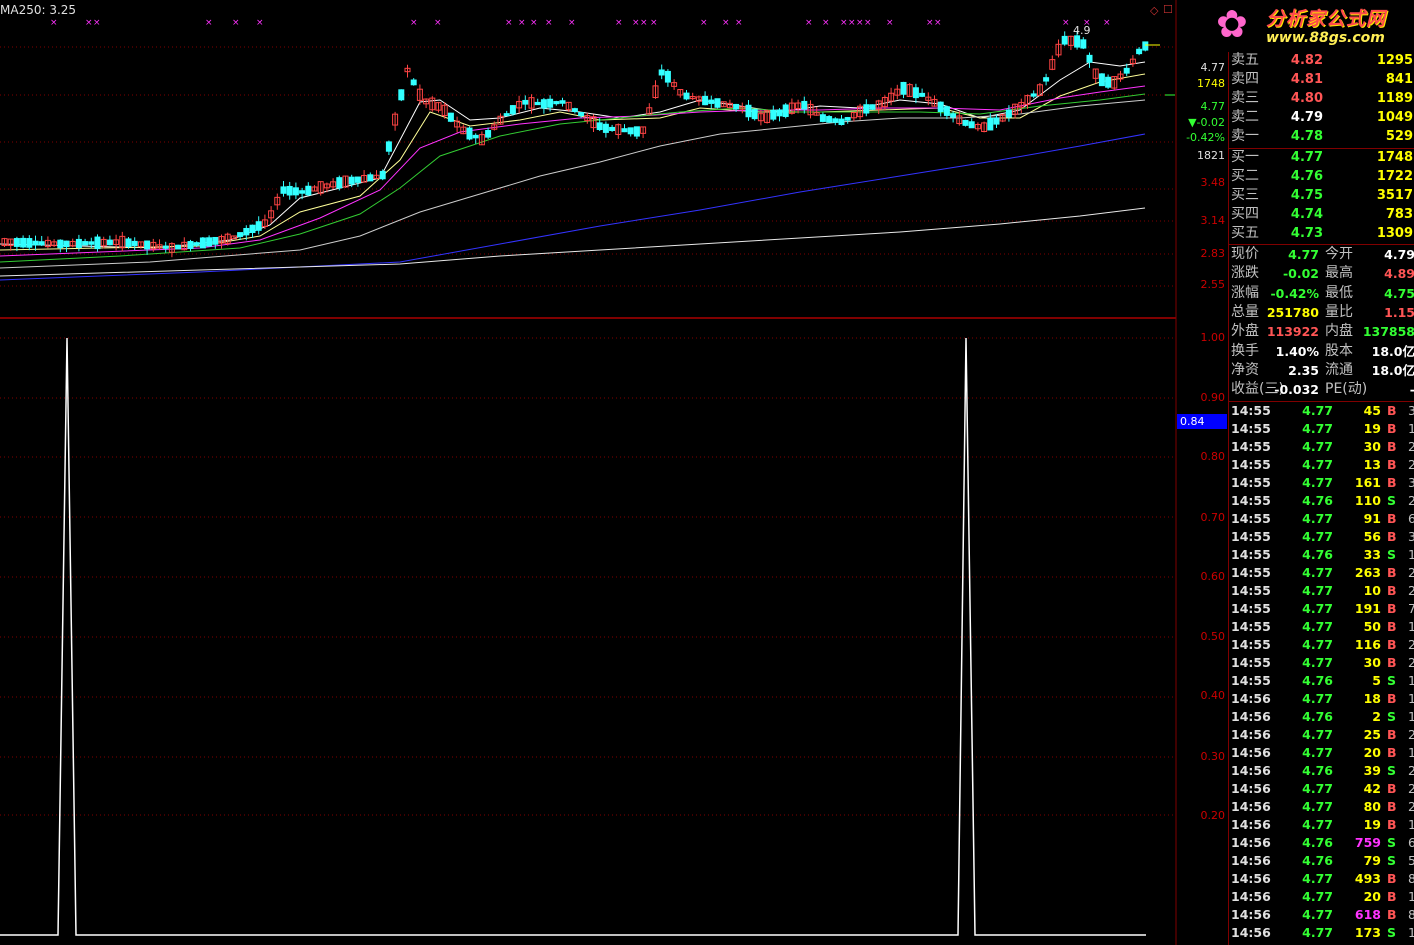 Image resolution: width=1414 pixels, height=945 pixels. What do you see at coordinates (1322, 136) in the screenshot?
I see `order-book-row: 卖一 4.78 529` at bounding box center [1322, 136].